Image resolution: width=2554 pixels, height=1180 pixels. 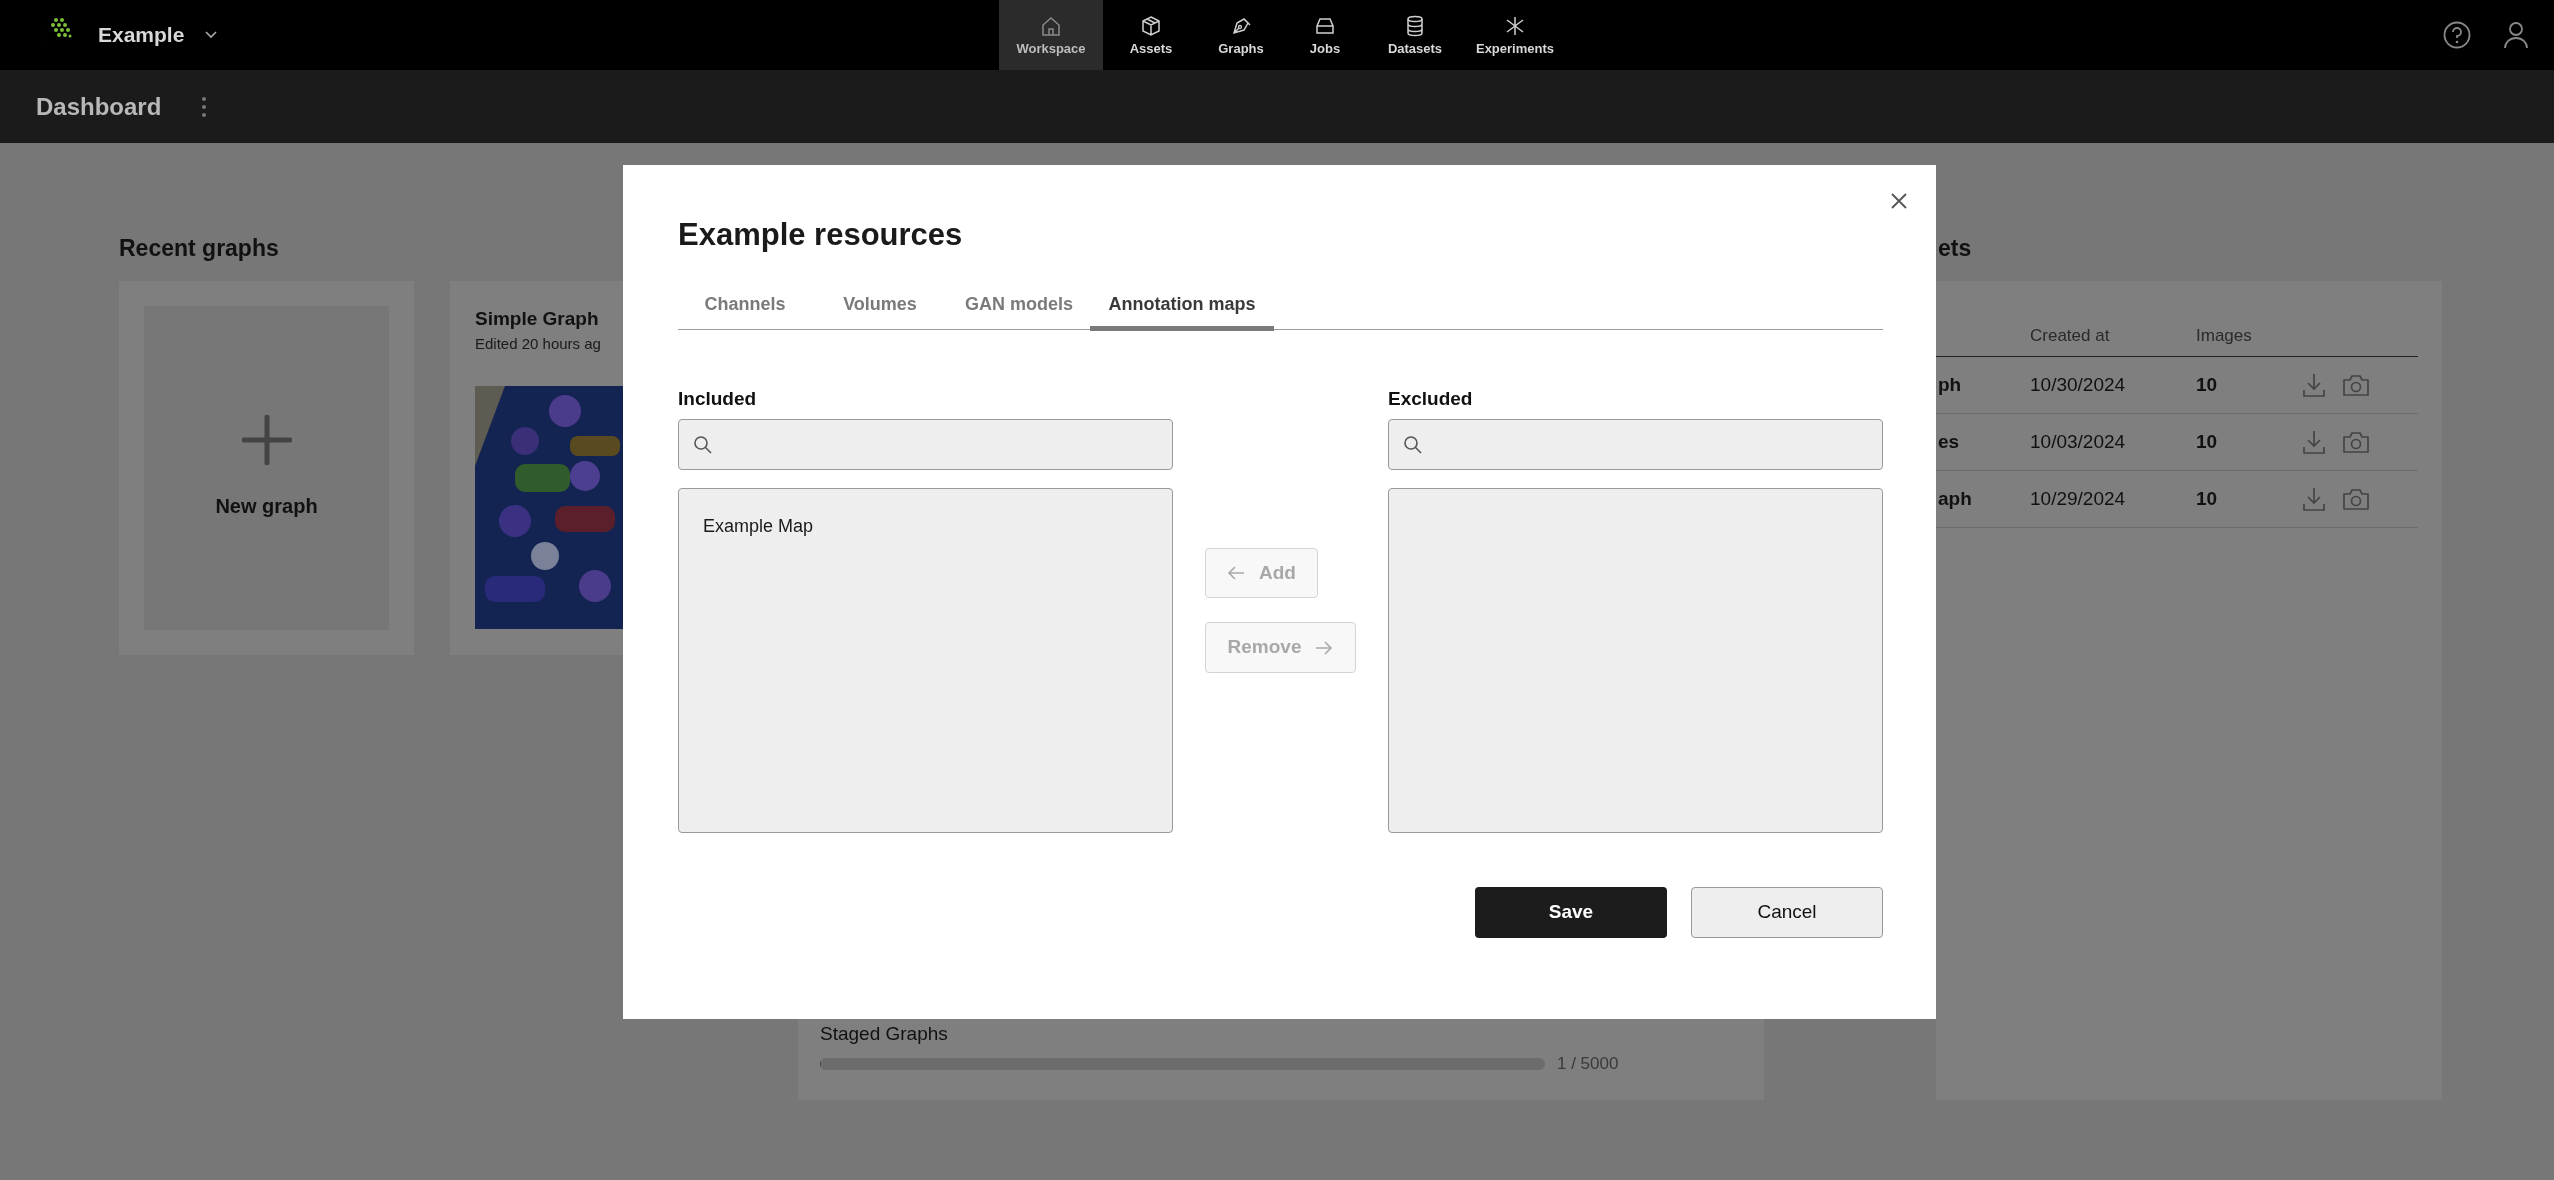 I want to click on workspace-name: Example, so click(x=141, y=35).